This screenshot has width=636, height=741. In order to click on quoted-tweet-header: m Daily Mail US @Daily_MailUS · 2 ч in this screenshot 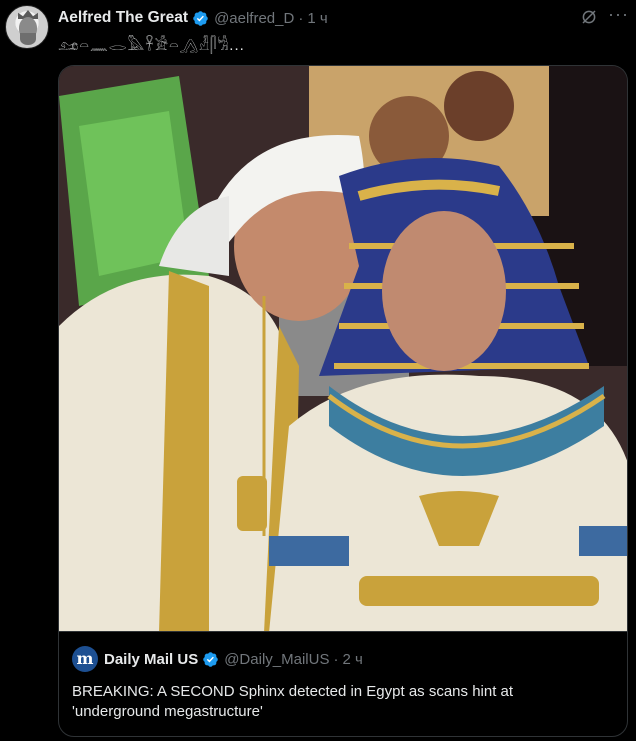, I will do `click(217, 659)`.